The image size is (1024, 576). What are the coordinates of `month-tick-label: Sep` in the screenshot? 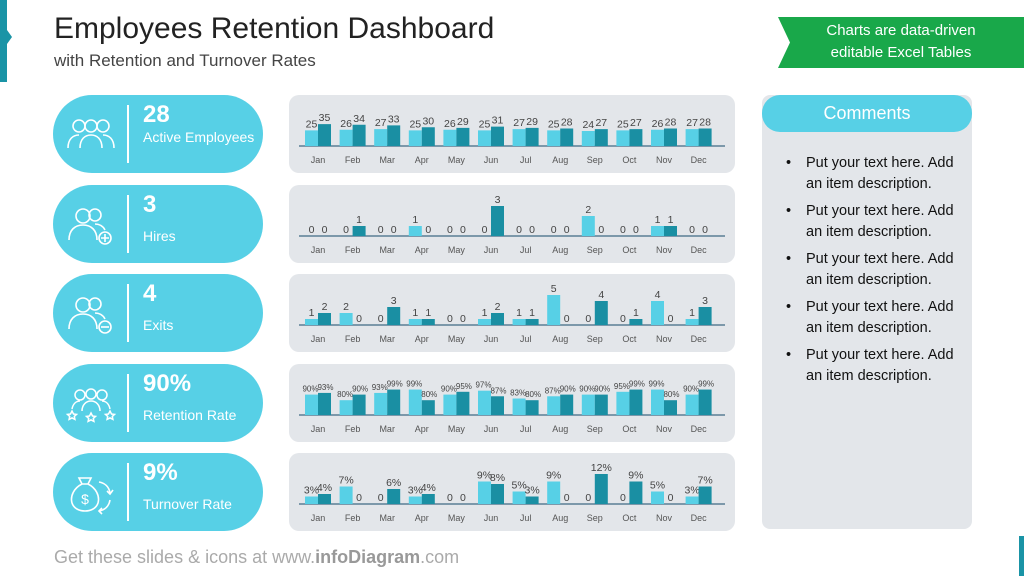 It's located at (595, 339).